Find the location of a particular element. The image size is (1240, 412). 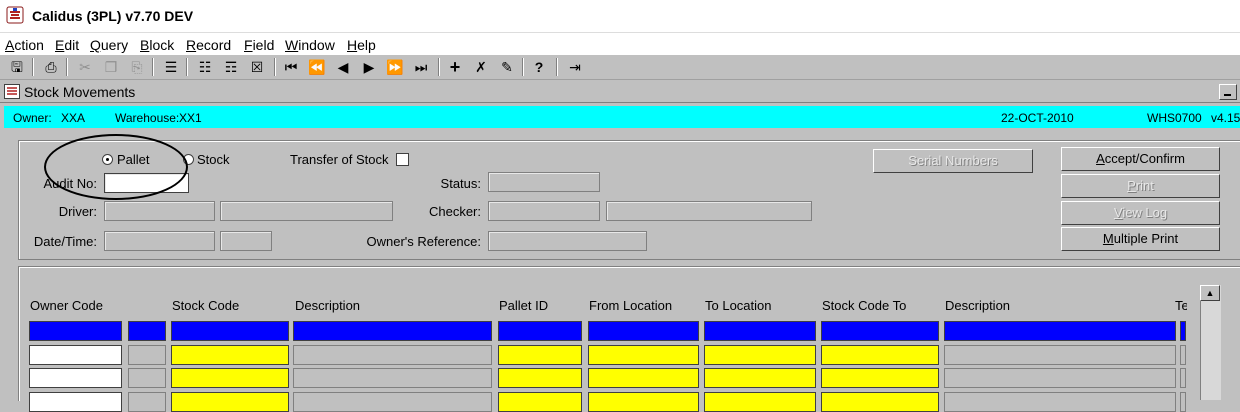

accept-confirm-button: Accept/Confirm is located at coordinates (1140, 159).